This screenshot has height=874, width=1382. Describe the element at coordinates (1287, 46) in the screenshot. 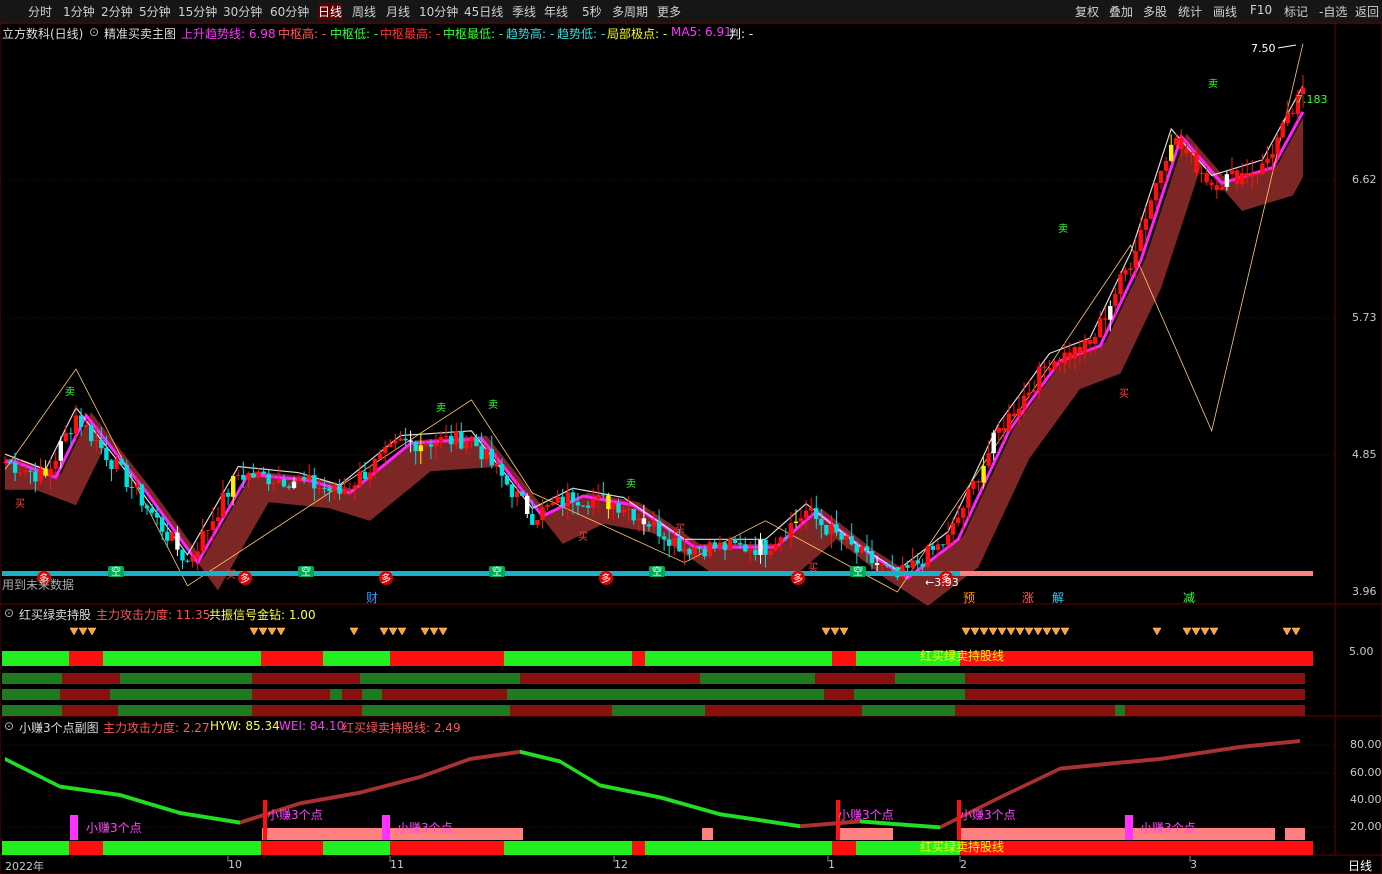

I see `high-price-pointer` at that location.